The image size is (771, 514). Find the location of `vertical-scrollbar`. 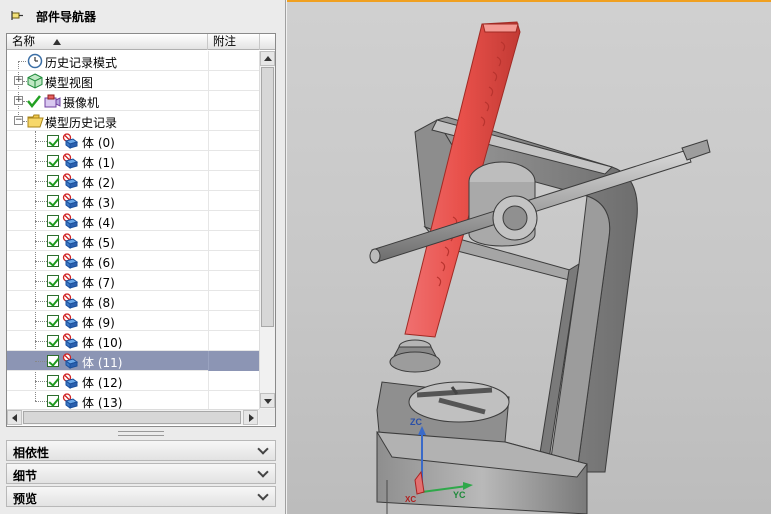

vertical-scrollbar is located at coordinates (267, 230).